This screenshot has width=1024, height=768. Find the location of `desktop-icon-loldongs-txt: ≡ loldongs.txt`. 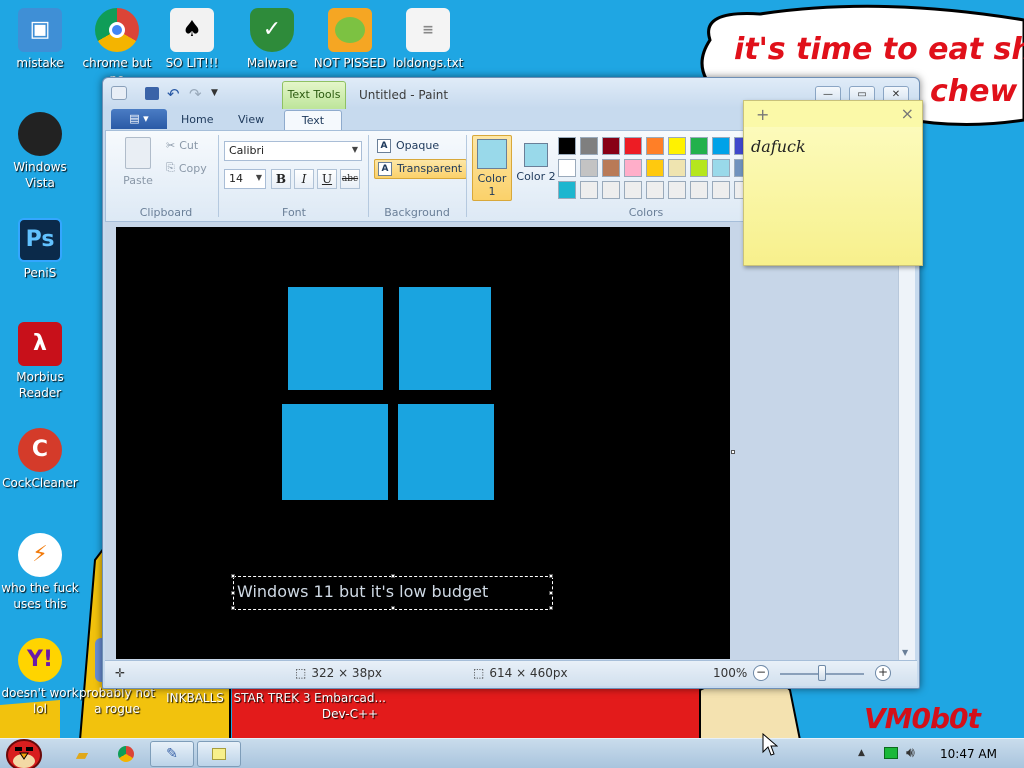

desktop-icon-loldongs-txt: ≡ loldongs.txt is located at coordinates (428, 39).